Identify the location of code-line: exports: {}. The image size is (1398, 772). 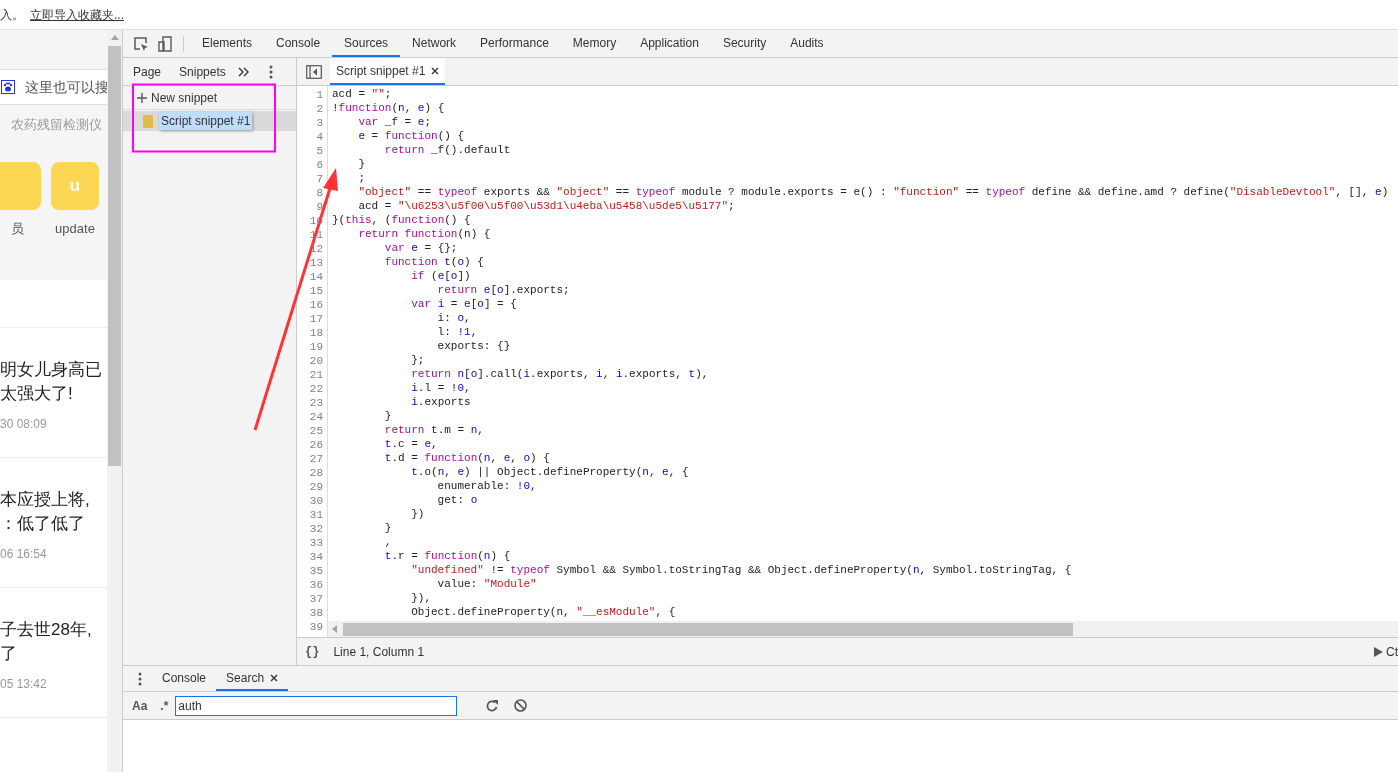
(474, 346).